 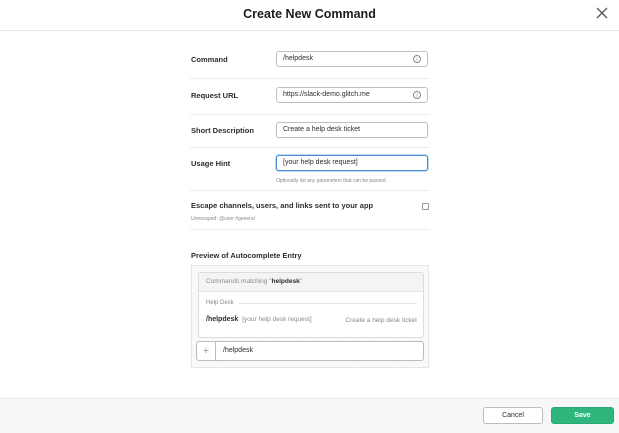 I want to click on command-value: /helpdesk, so click(x=298, y=58).